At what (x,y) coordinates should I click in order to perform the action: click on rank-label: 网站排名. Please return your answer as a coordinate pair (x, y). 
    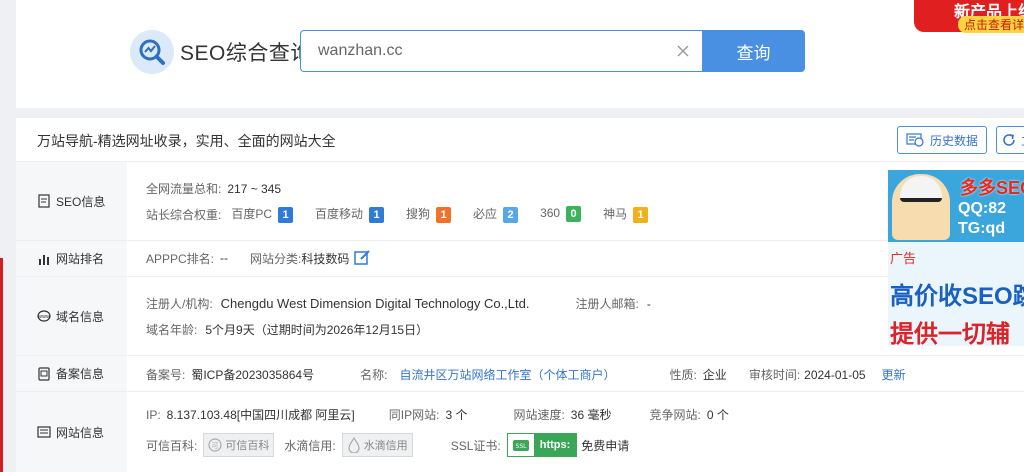
    Looking at the image, I should click on (80, 259).